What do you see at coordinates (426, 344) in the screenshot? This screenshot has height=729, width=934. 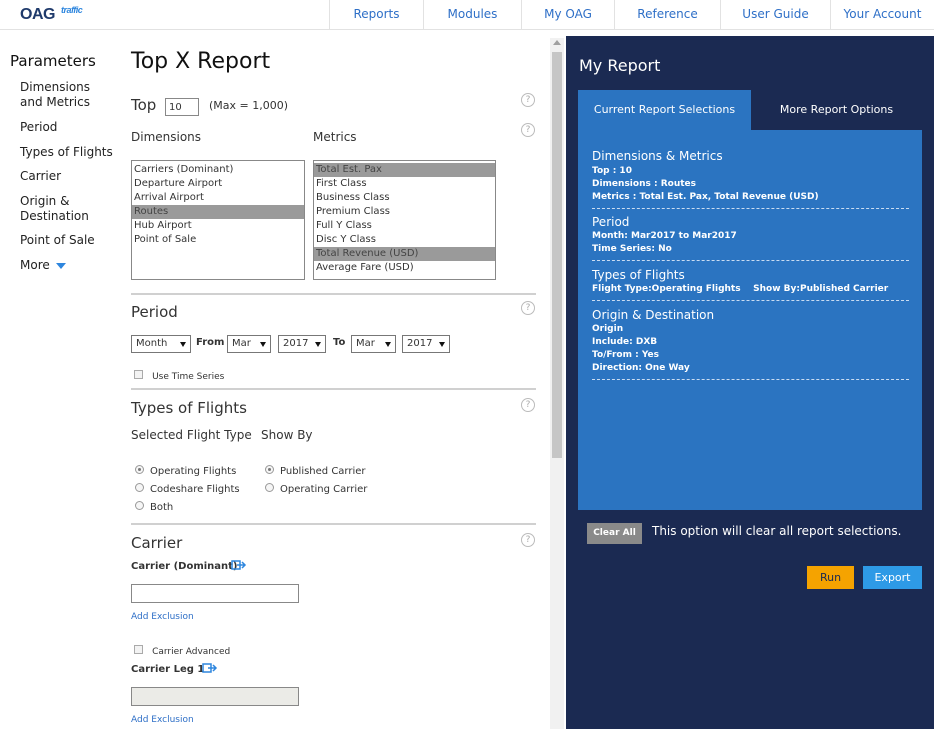 I see `to-year-select: 2017` at bounding box center [426, 344].